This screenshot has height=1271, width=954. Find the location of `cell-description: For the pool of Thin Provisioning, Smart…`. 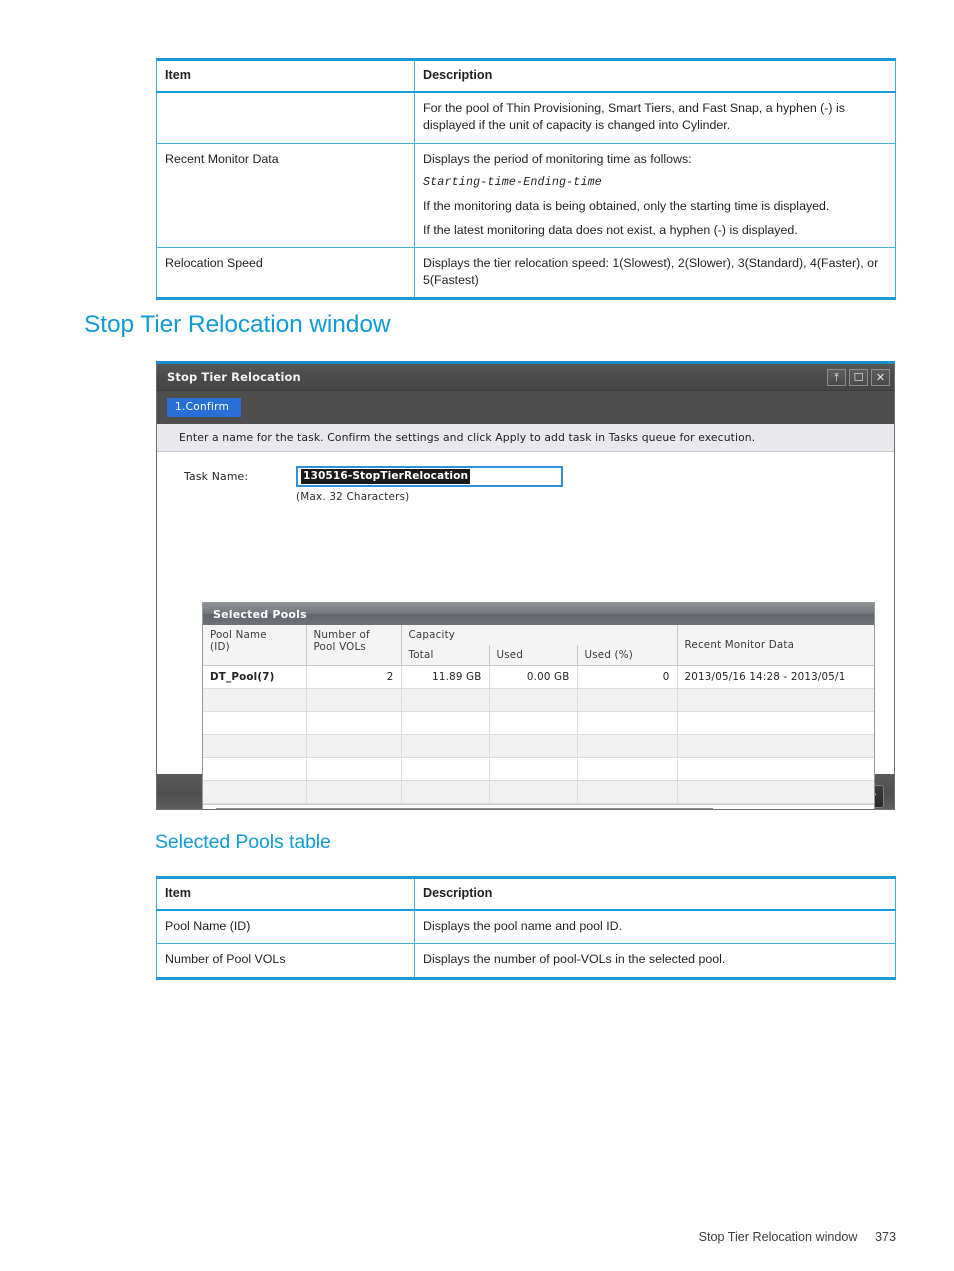

cell-description: For the pool of Thin Provisioning, Smart… is located at coordinates (655, 117).